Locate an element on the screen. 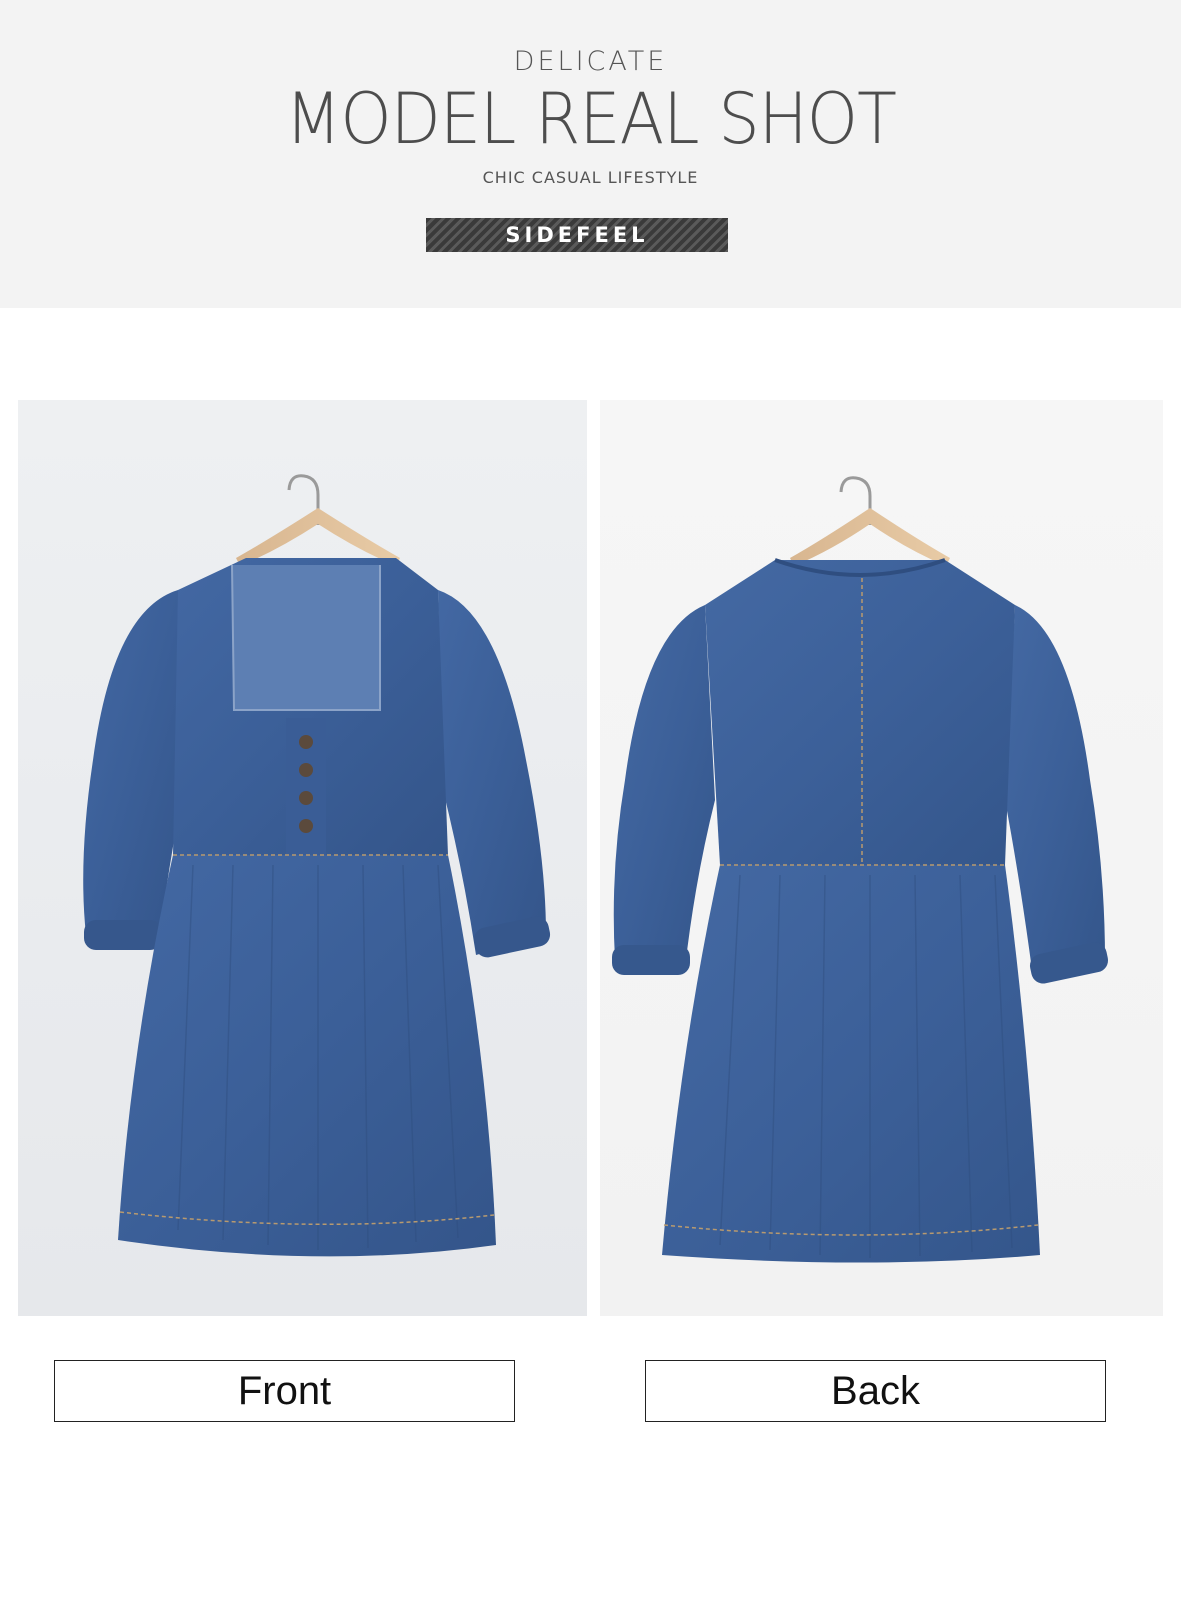 This screenshot has width=1181, height=1610. banner-title: MODEL REAL SHOT is located at coordinates (591, 119).